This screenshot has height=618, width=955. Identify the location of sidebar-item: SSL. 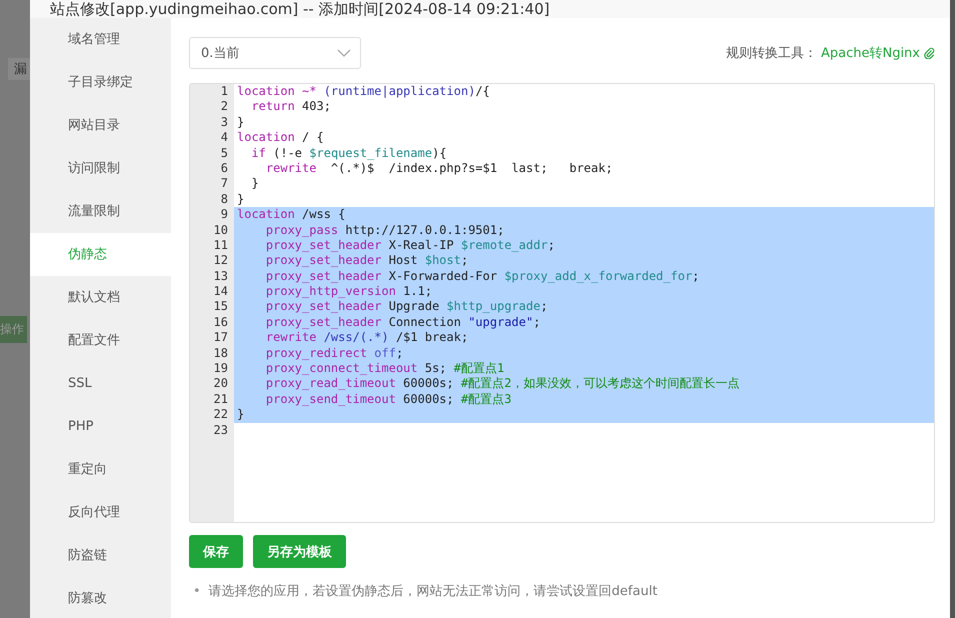
(100, 383).